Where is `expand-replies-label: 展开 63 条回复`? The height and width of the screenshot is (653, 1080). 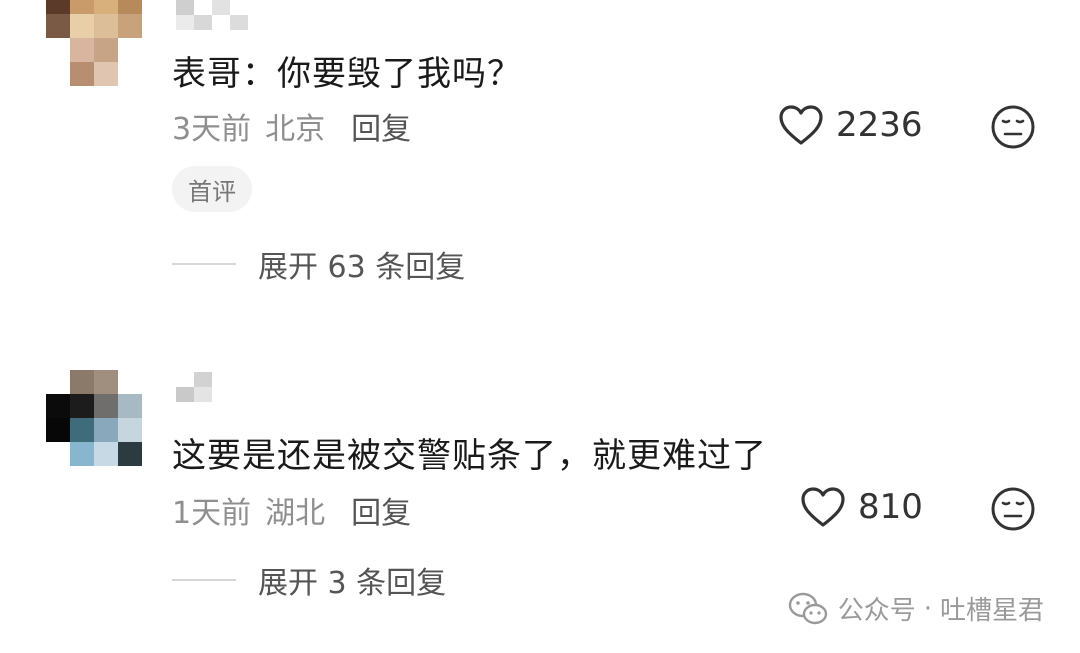 expand-replies-label: 展开 63 条回复 is located at coordinates (362, 267).